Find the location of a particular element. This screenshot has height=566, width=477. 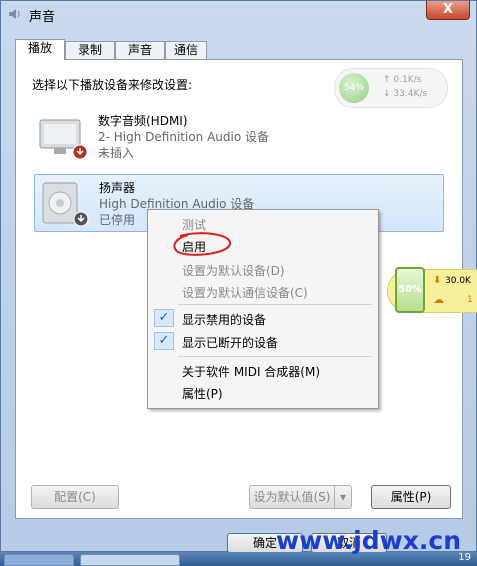

window-title: 声音 is located at coordinates (42, 17).